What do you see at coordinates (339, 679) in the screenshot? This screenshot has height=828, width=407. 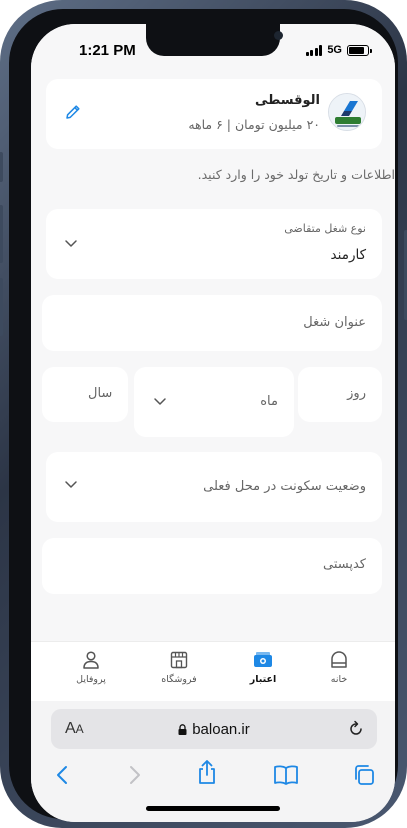 I see `tab-home-label: خانه` at bounding box center [339, 679].